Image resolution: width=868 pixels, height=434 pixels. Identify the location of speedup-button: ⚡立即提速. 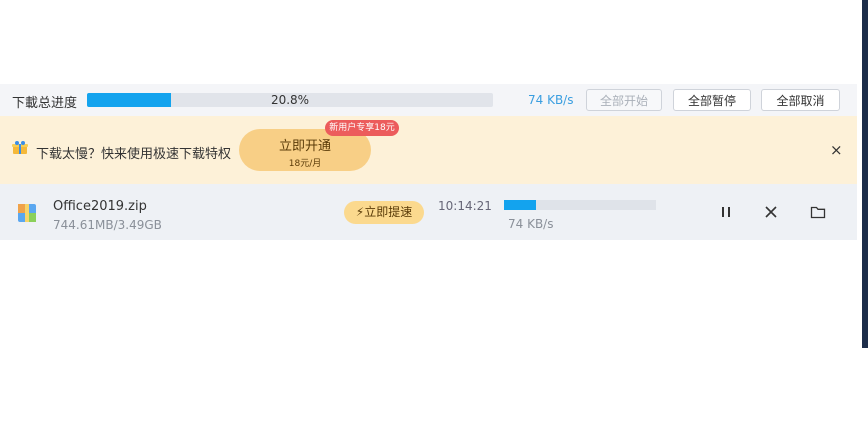
(384, 212).